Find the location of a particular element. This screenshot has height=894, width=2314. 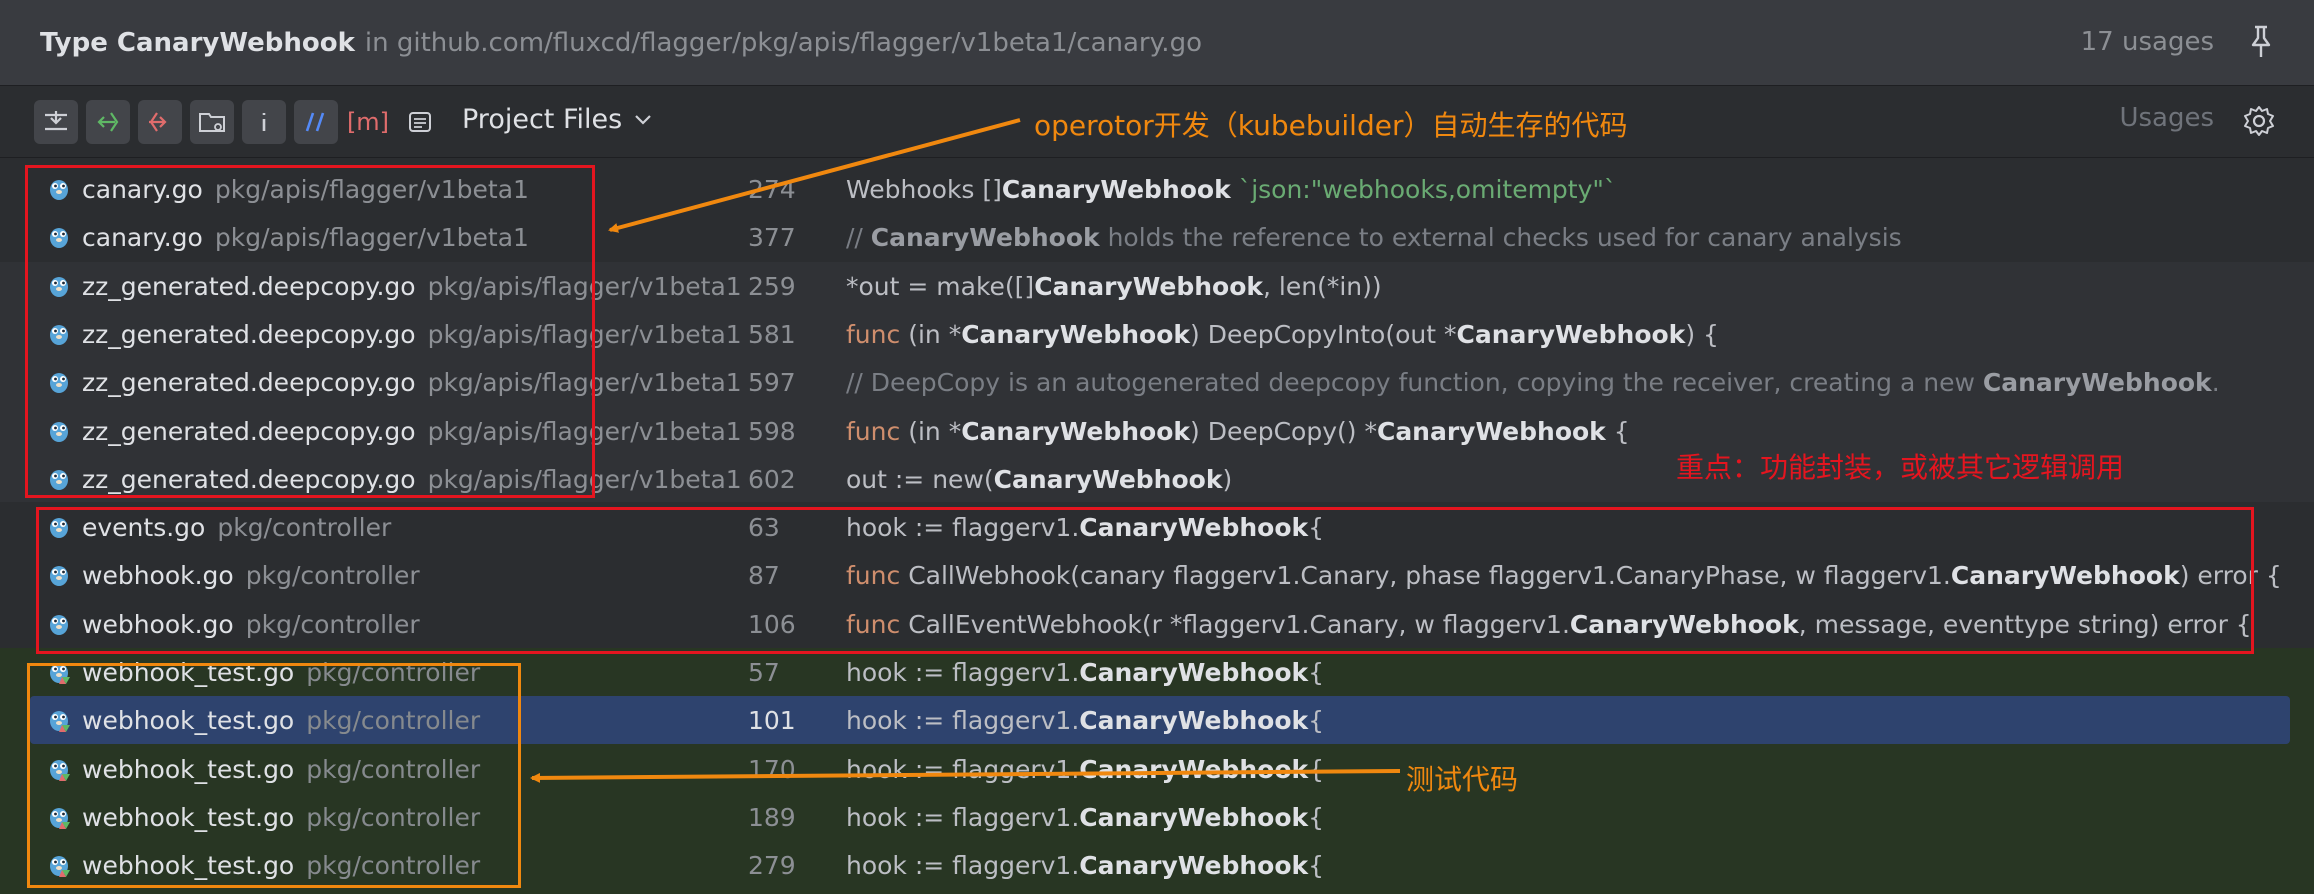

usage-line-number: 274 is located at coordinates (772, 189).